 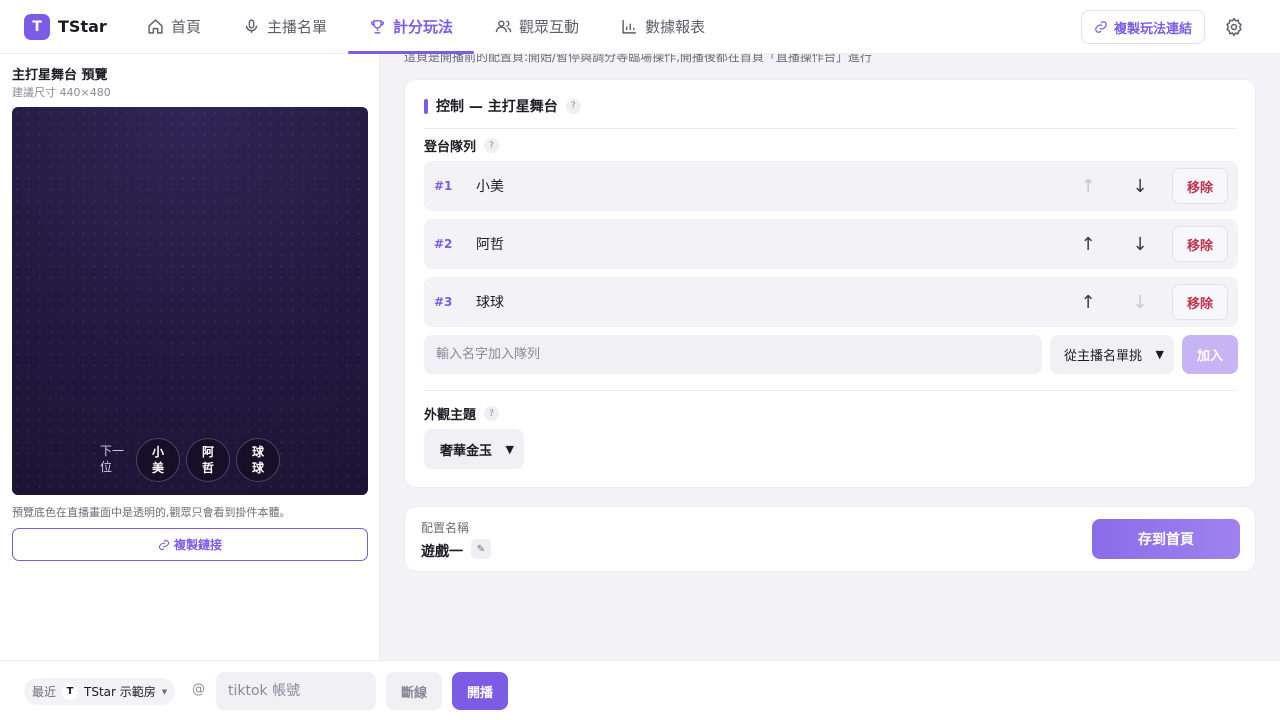 What do you see at coordinates (61, 92) in the screenshot?
I see `preview-size-hint: 建議尺寸 440×480` at bounding box center [61, 92].